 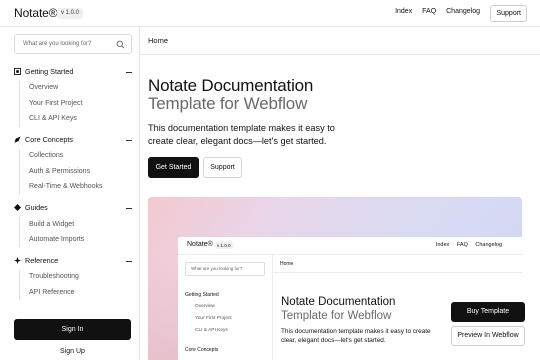 What do you see at coordinates (42, 260) in the screenshot?
I see `section-label: Reference` at bounding box center [42, 260].